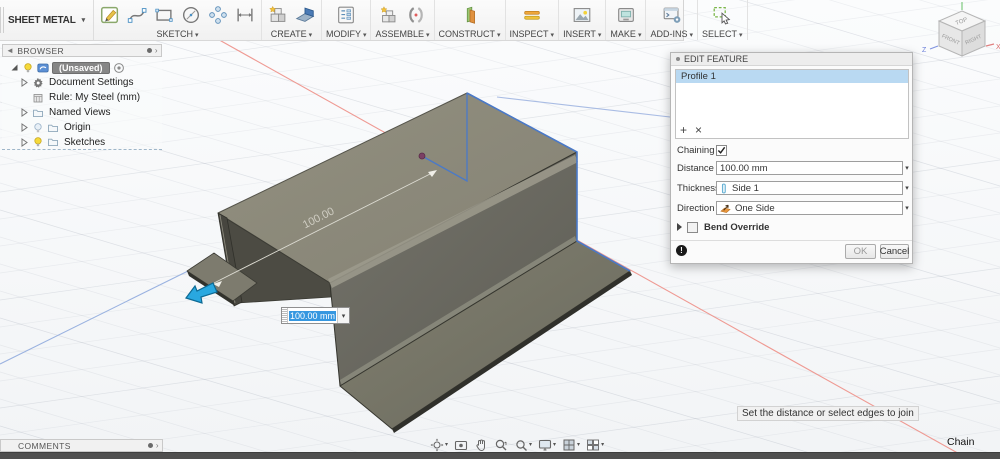  I want to click on thickness-label: Thickness, so click(698, 188).